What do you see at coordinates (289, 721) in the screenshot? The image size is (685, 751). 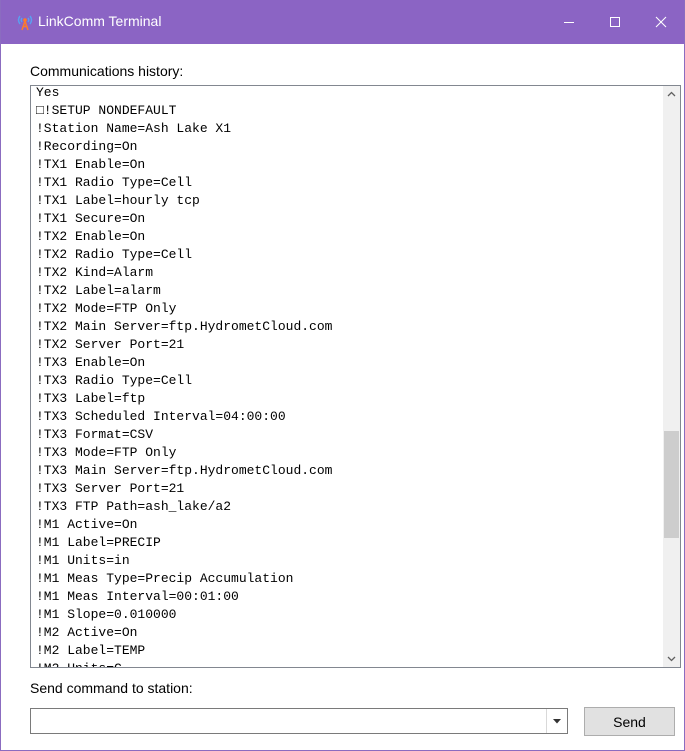 I see `command-input` at bounding box center [289, 721].